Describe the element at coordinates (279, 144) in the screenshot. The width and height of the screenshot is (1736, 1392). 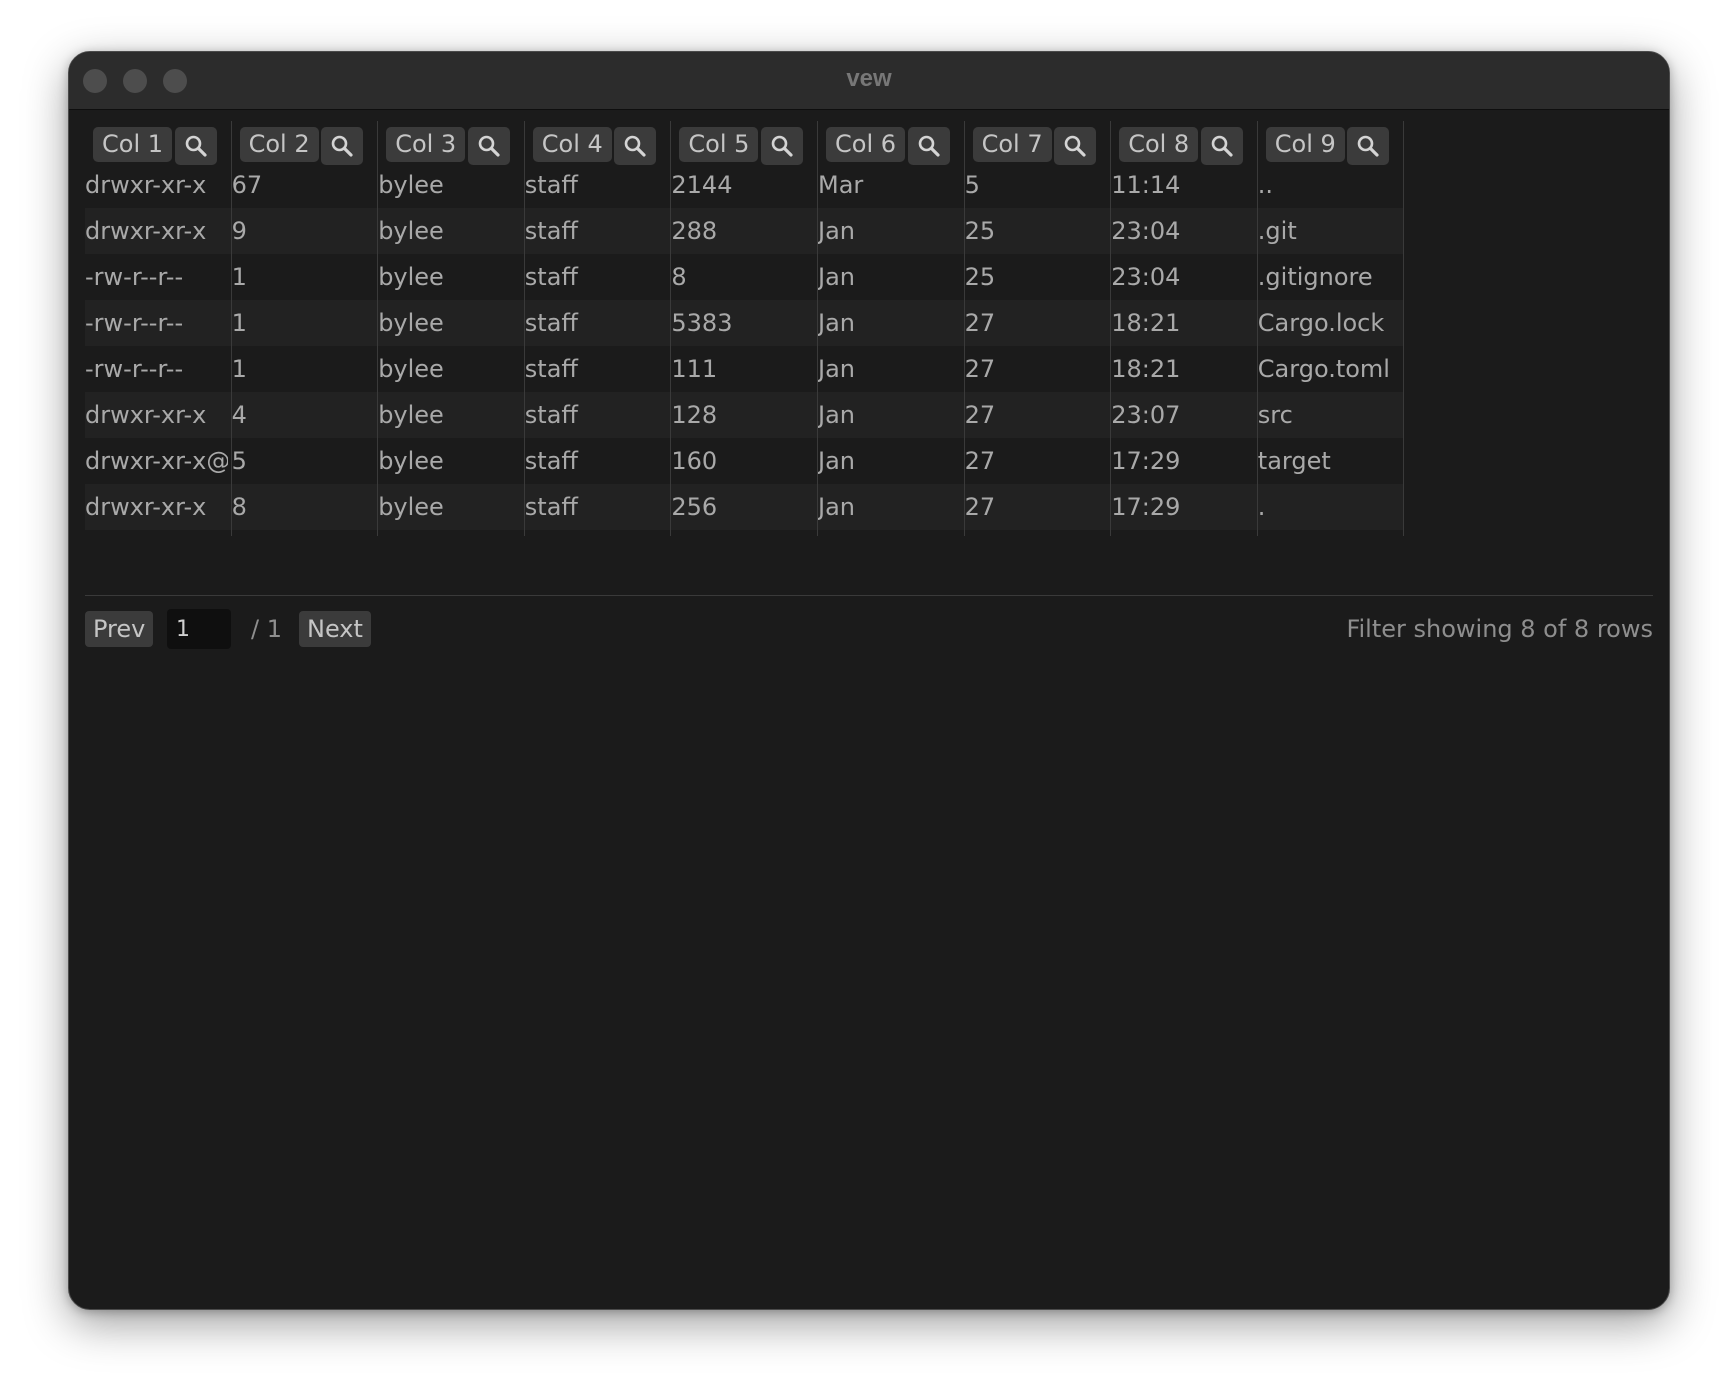
I see `column-sort-button: Col 2` at that location.